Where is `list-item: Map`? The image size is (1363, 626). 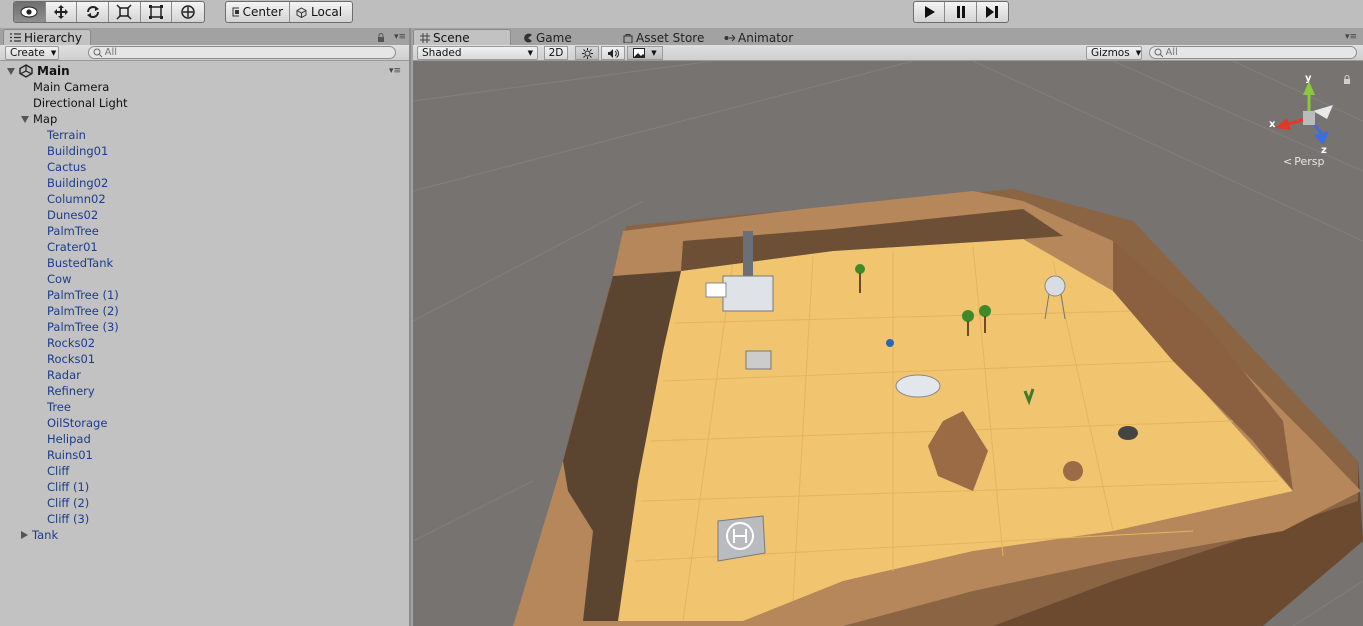
list-item: Map is located at coordinates (39, 119).